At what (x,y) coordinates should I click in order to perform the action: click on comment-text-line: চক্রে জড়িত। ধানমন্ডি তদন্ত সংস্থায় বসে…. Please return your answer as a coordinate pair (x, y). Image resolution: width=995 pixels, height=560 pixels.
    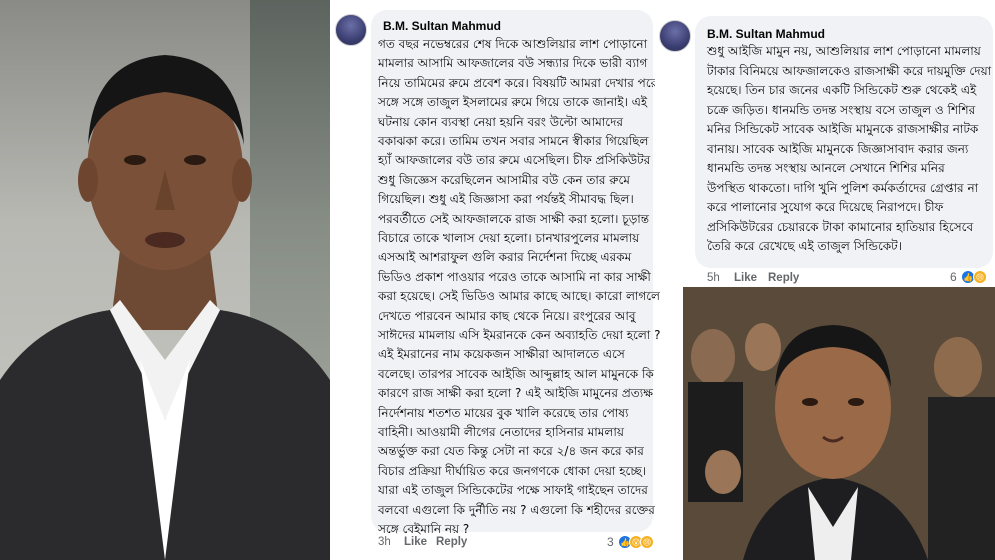
    Looking at the image, I should click on (841, 109).